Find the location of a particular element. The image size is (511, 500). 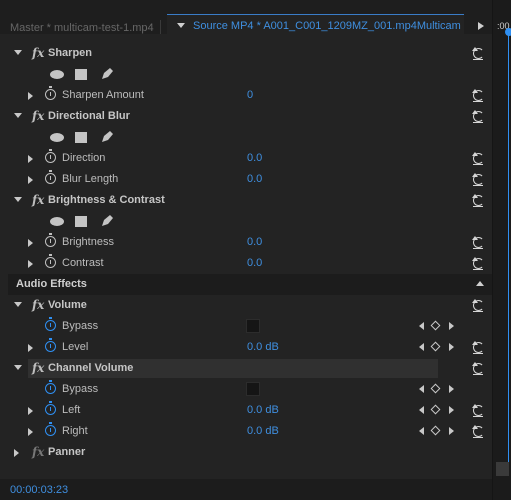

param-row: Bypass is located at coordinates (250, 389).